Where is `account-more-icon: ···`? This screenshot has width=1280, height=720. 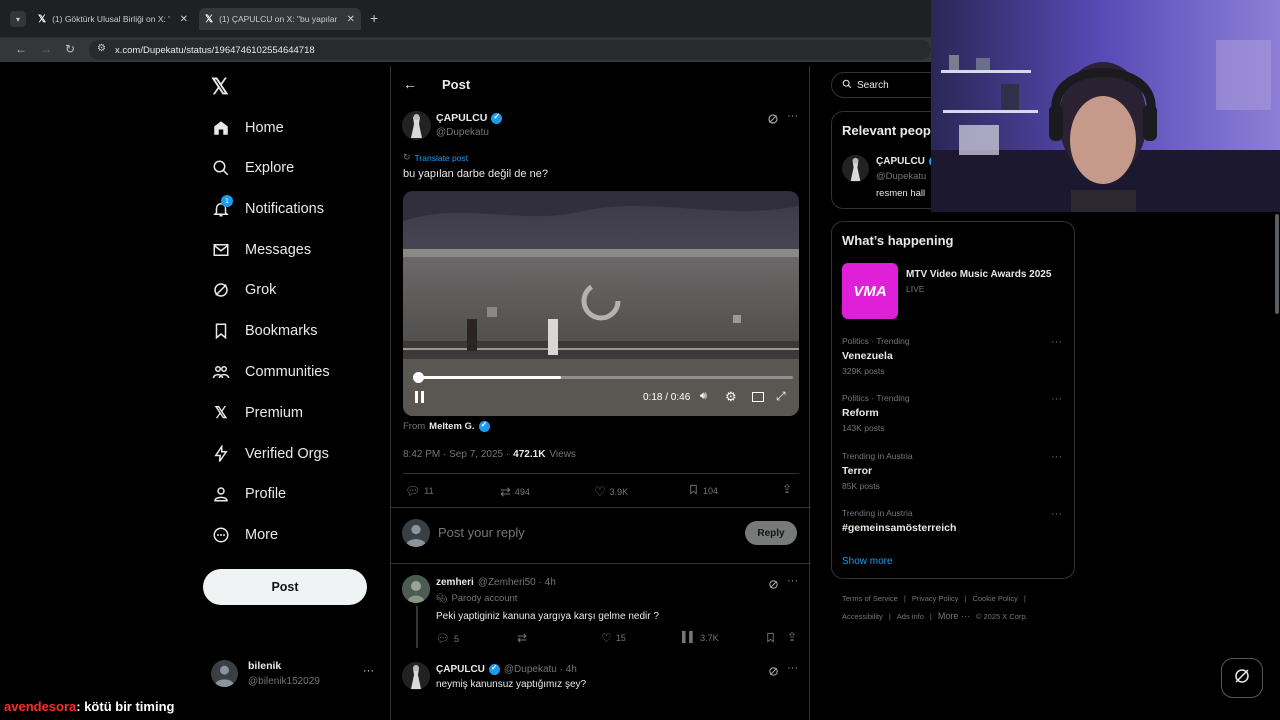 account-more-icon: ··· is located at coordinates (368, 671).